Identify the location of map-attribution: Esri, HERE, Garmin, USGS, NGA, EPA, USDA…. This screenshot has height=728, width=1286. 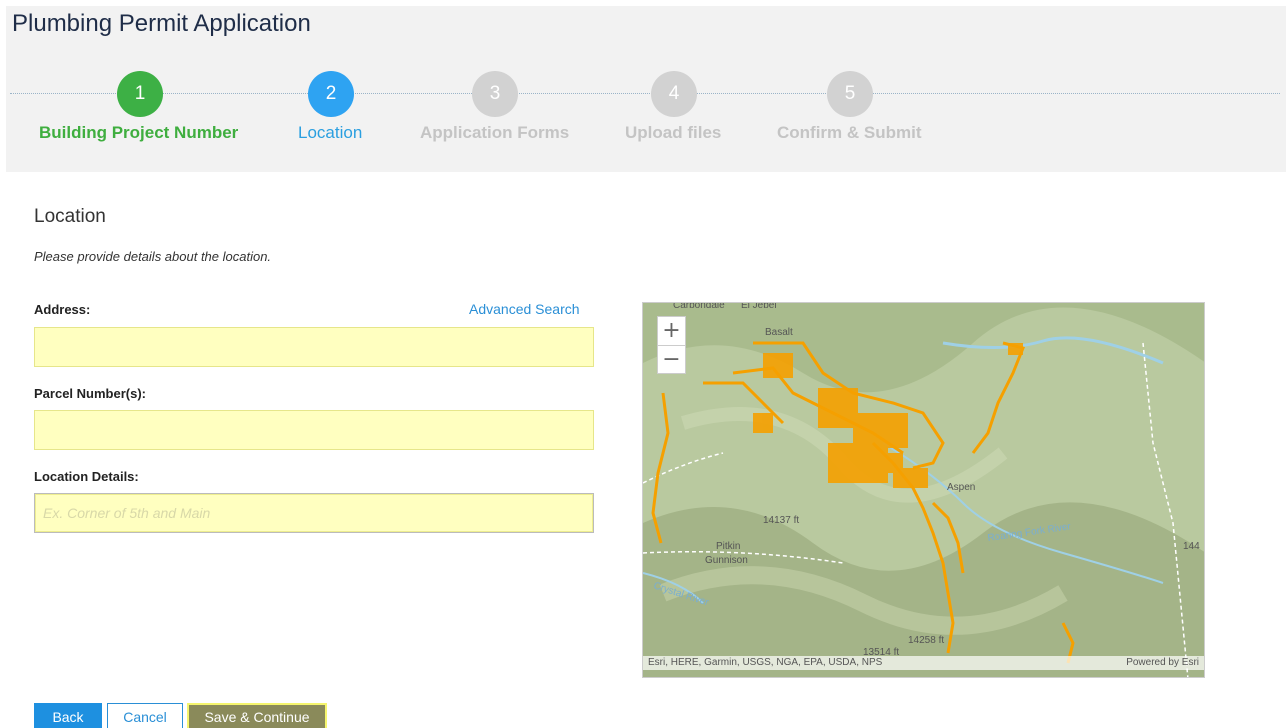
(923, 663).